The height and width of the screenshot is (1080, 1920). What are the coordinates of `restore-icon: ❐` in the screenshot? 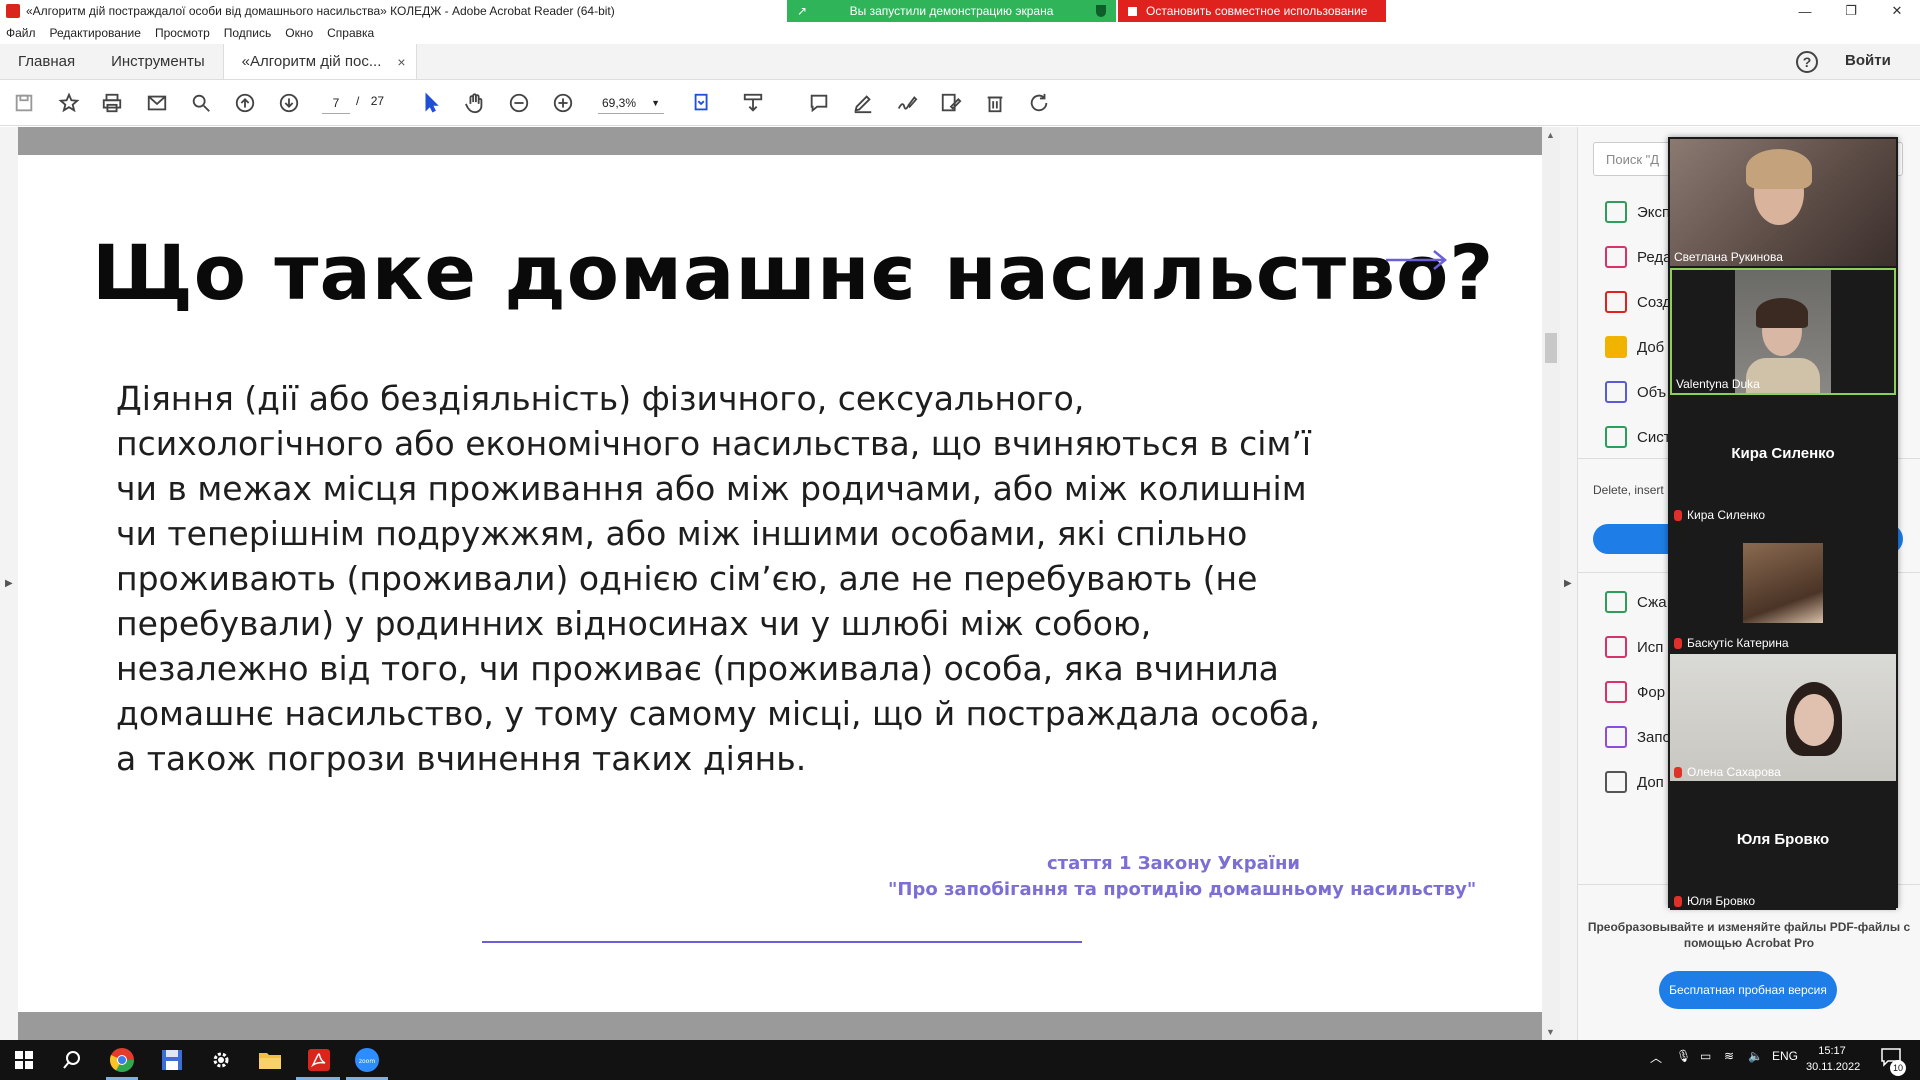 It's located at (1851, 11).